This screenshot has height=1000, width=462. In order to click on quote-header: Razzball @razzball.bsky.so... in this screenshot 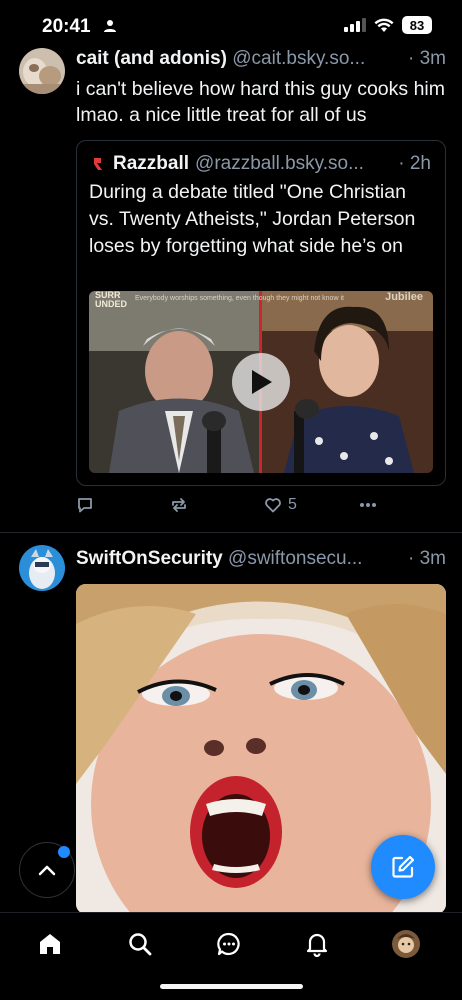, I will do `click(239, 164)`.